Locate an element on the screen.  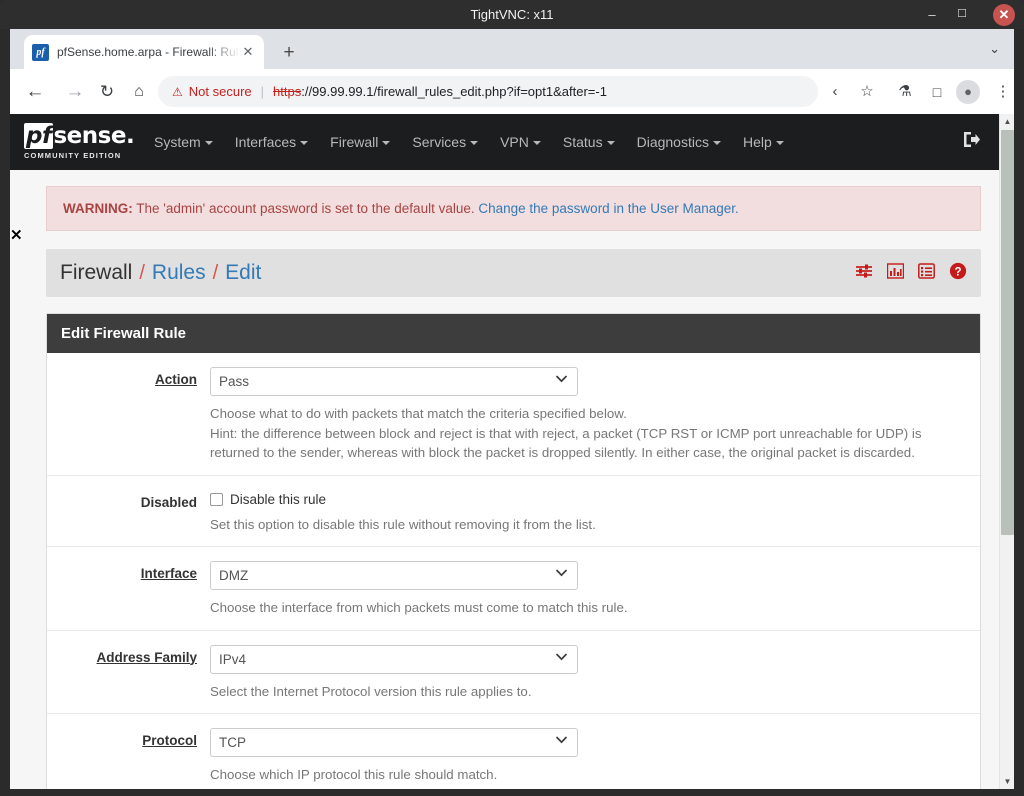
logo-subtitle: COMMUNITY EDITION is located at coordinates (73, 155).